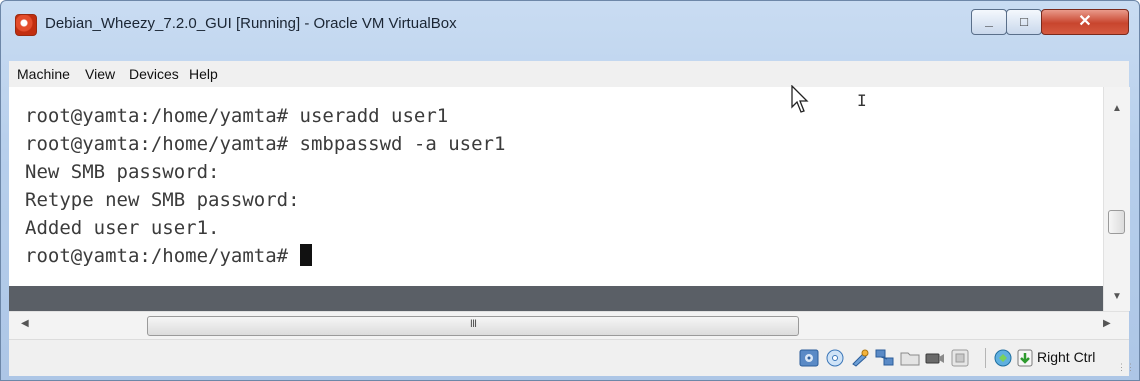 The height and width of the screenshot is (381, 1140). Describe the element at coordinates (1066, 357) in the screenshot. I see `host-key-label: Right Ctrl` at that location.